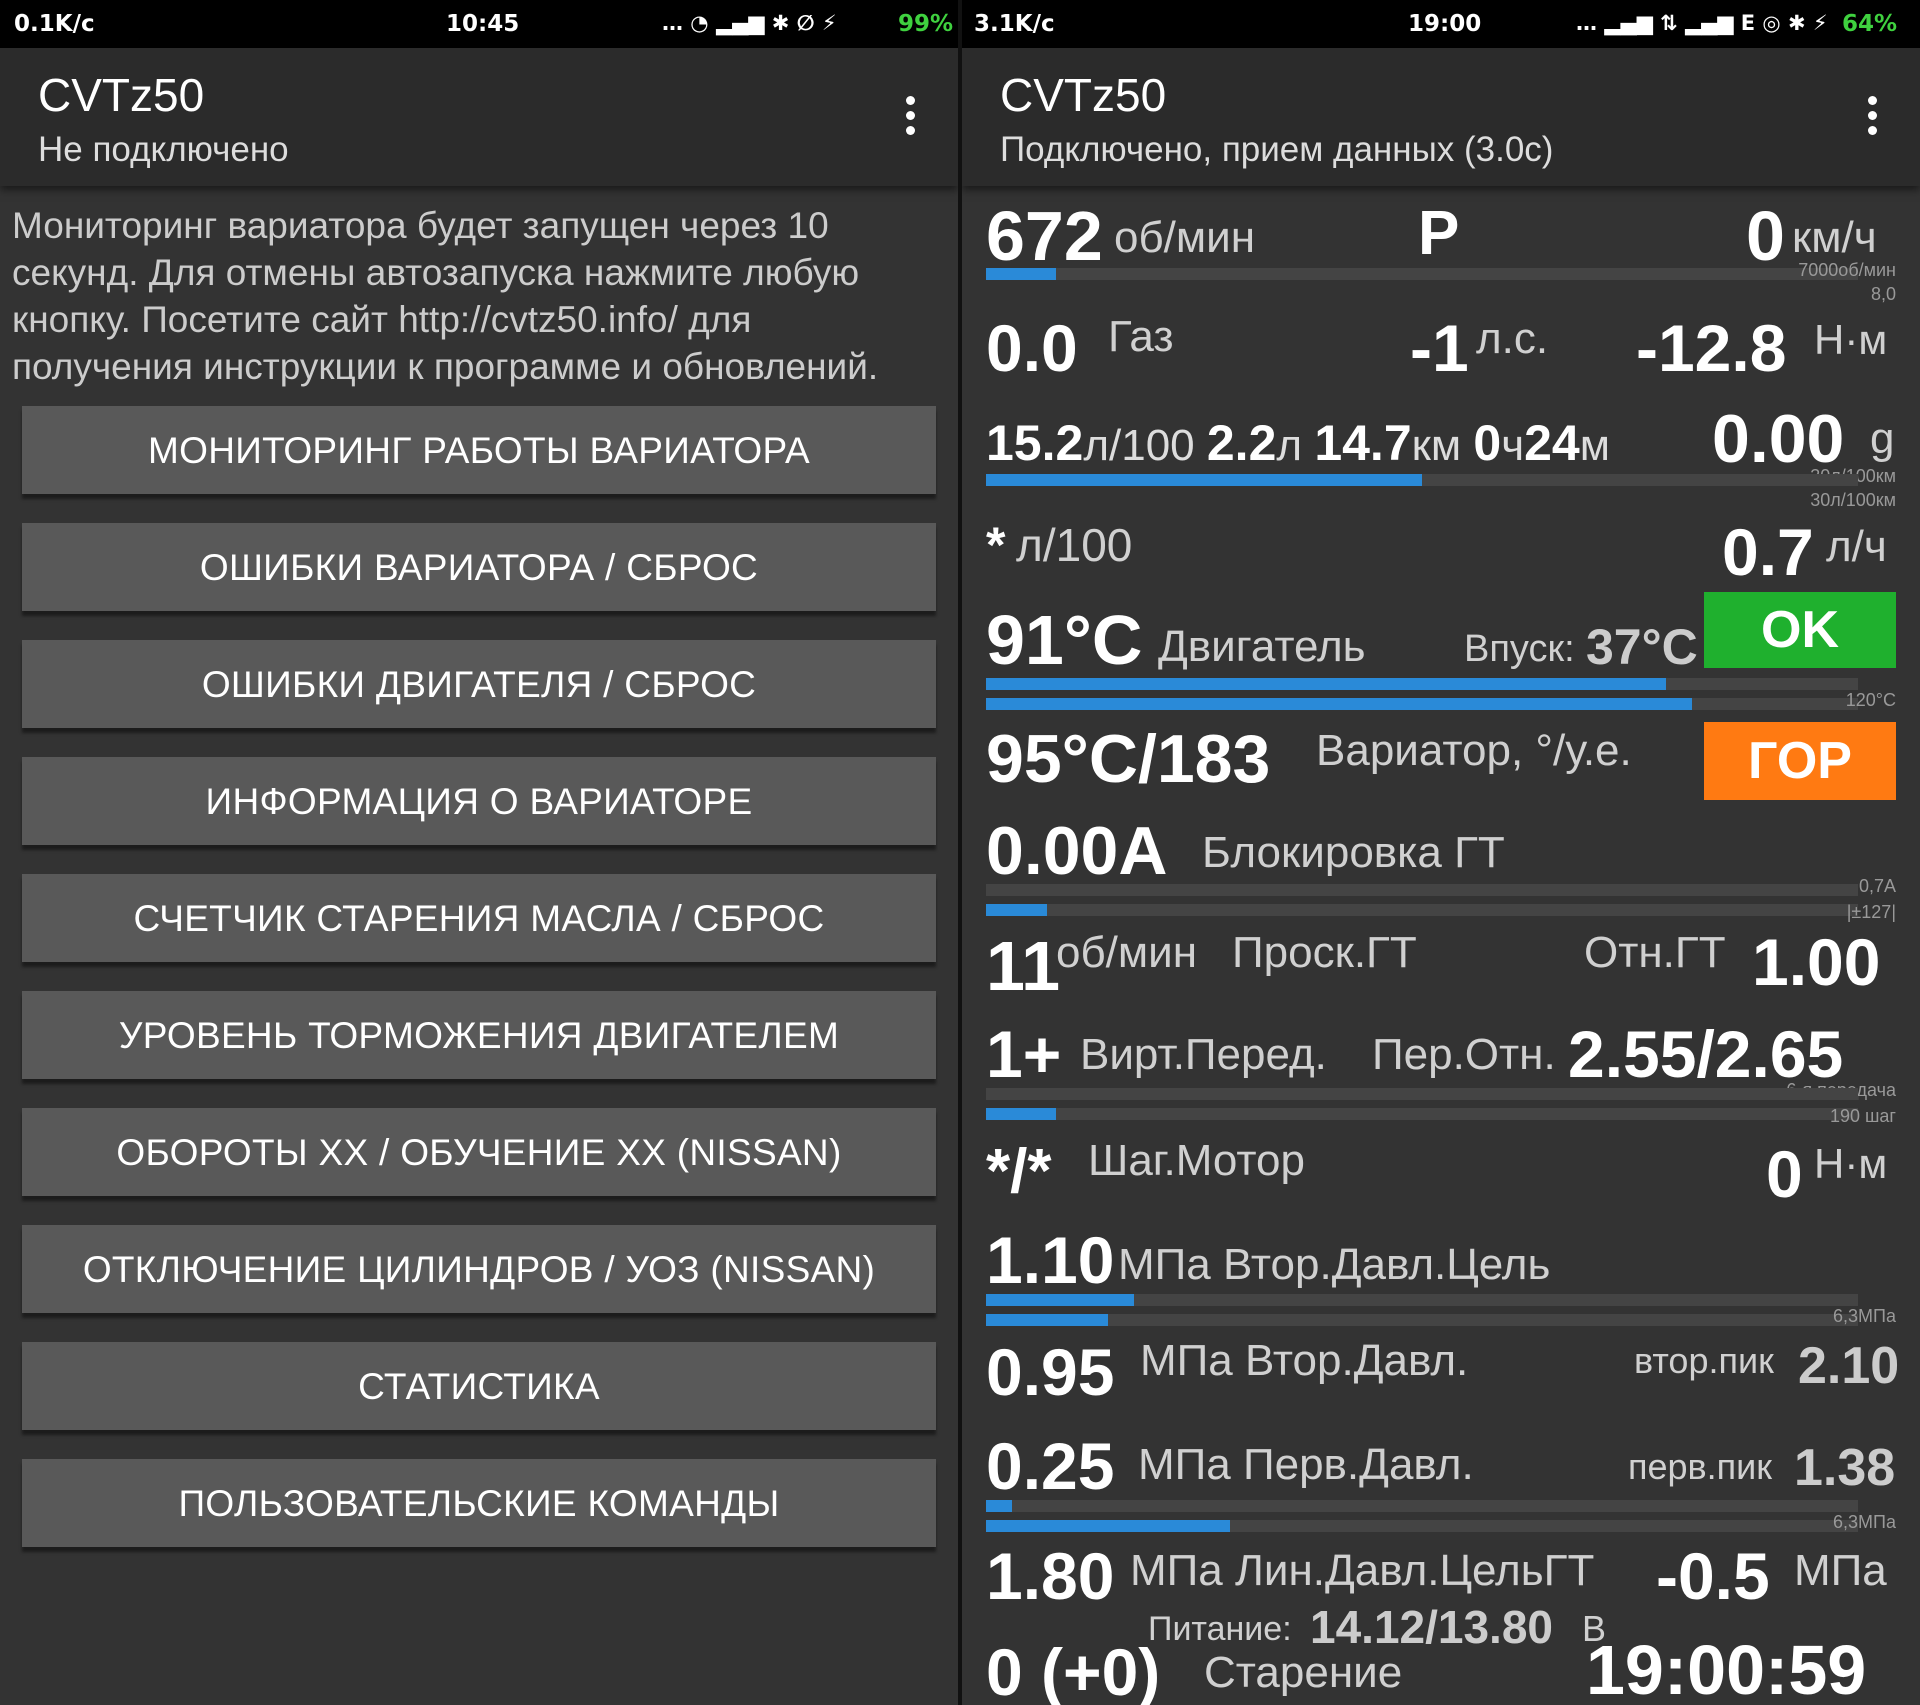  I want to click on distance-unit: км, so click(1436, 445).